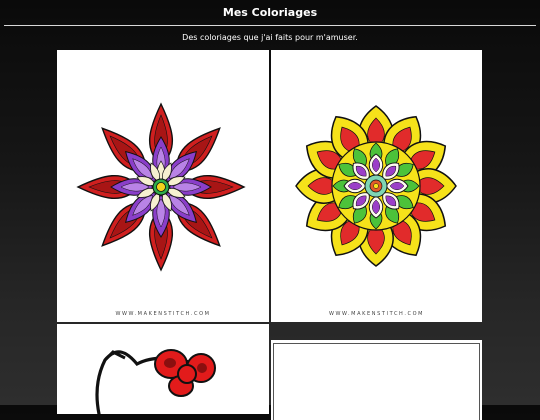  I want to click on title-divider, so click(270, 25).